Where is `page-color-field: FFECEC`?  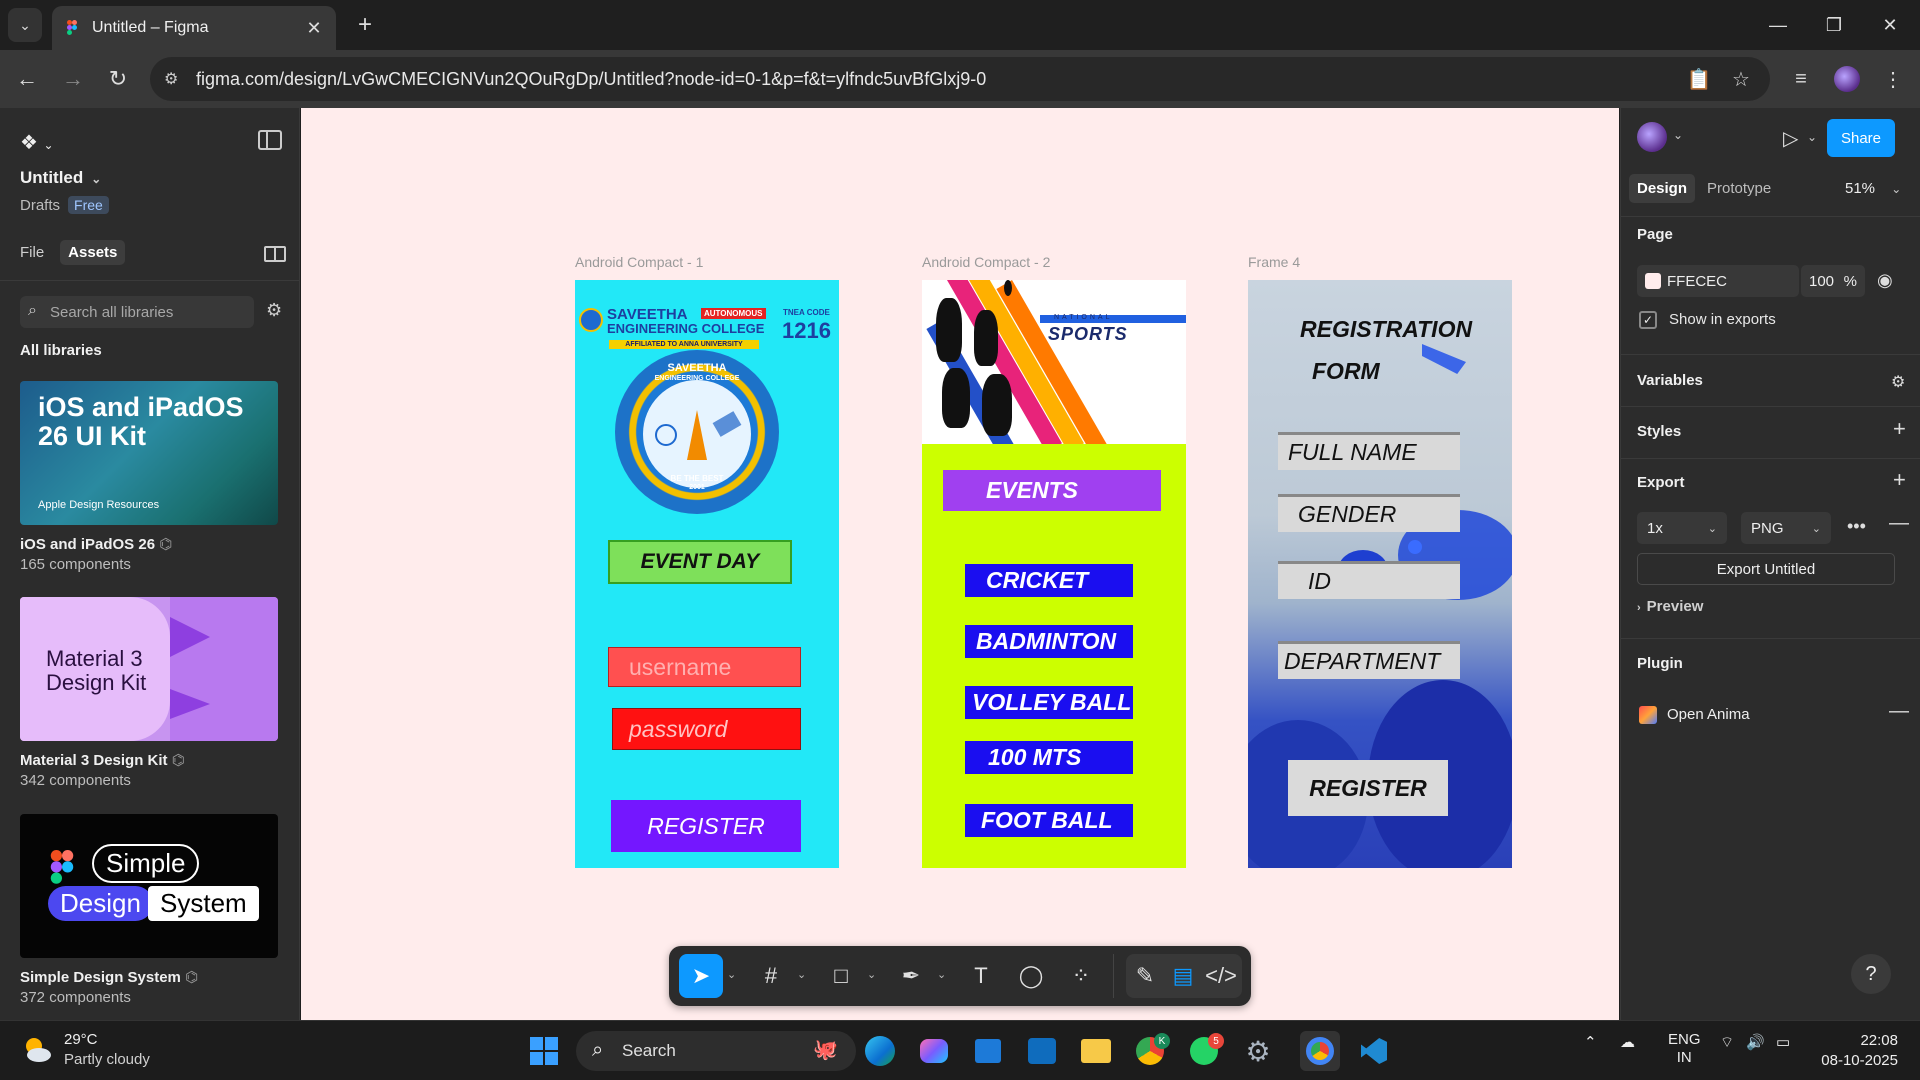
page-color-field: FFECEC is located at coordinates (1718, 281).